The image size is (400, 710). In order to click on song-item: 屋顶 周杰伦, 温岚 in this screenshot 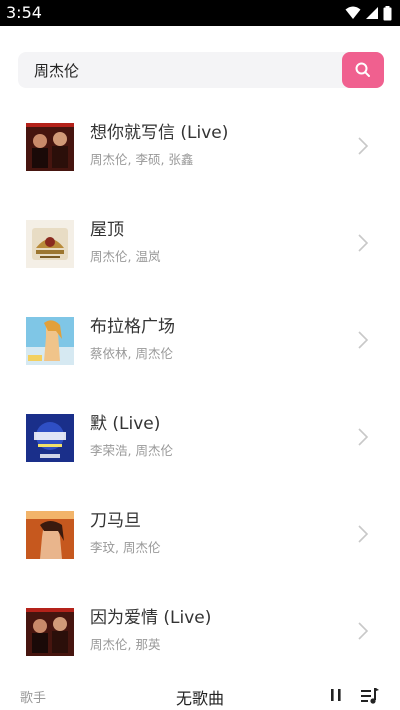, I will do `click(200, 243)`.